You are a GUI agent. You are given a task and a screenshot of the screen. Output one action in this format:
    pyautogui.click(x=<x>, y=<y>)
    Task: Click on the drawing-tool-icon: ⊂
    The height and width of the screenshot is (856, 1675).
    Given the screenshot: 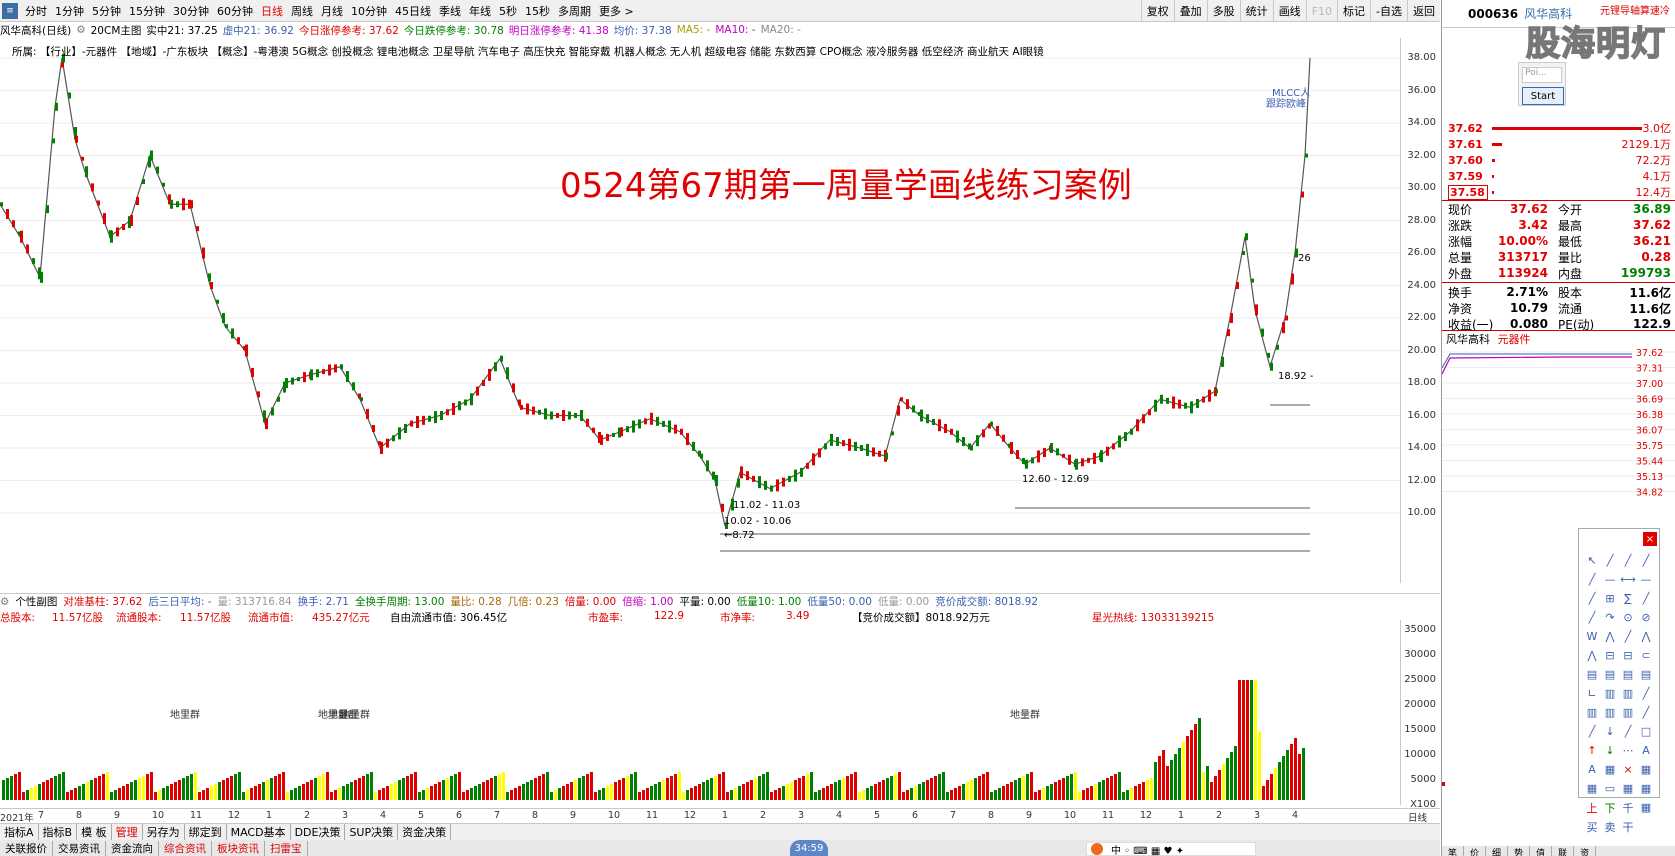 What is the action you would take?
    pyautogui.click(x=1646, y=655)
    